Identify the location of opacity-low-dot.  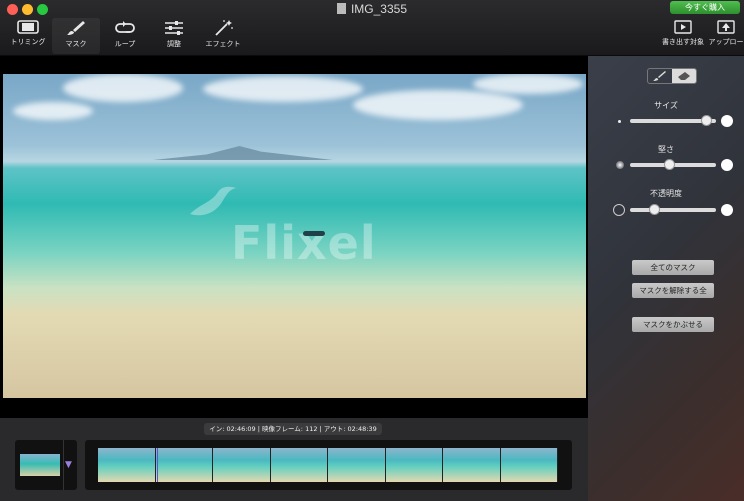
(619, 210).